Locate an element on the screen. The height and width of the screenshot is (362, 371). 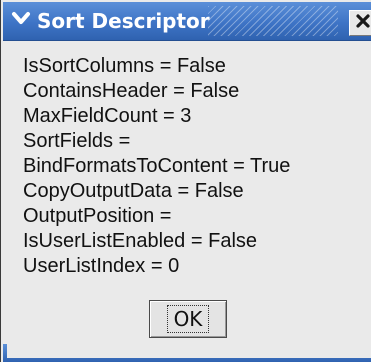
window-menu-button is located at coordinates (21, 21).